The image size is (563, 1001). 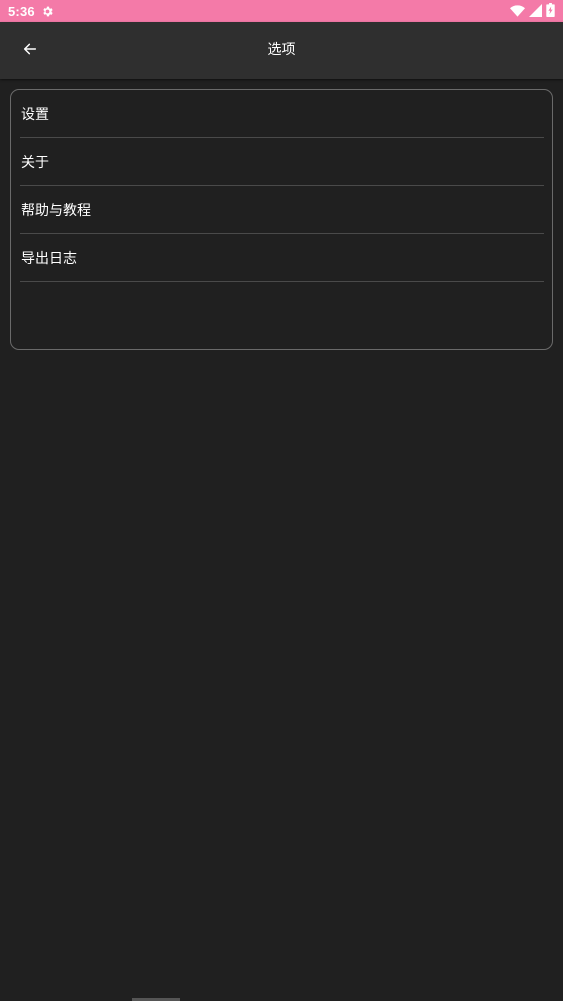 What do you see at coordinates (535, 11) in the screenshot?
I see `cell-signal-icon` at bounding box center [535, 11].